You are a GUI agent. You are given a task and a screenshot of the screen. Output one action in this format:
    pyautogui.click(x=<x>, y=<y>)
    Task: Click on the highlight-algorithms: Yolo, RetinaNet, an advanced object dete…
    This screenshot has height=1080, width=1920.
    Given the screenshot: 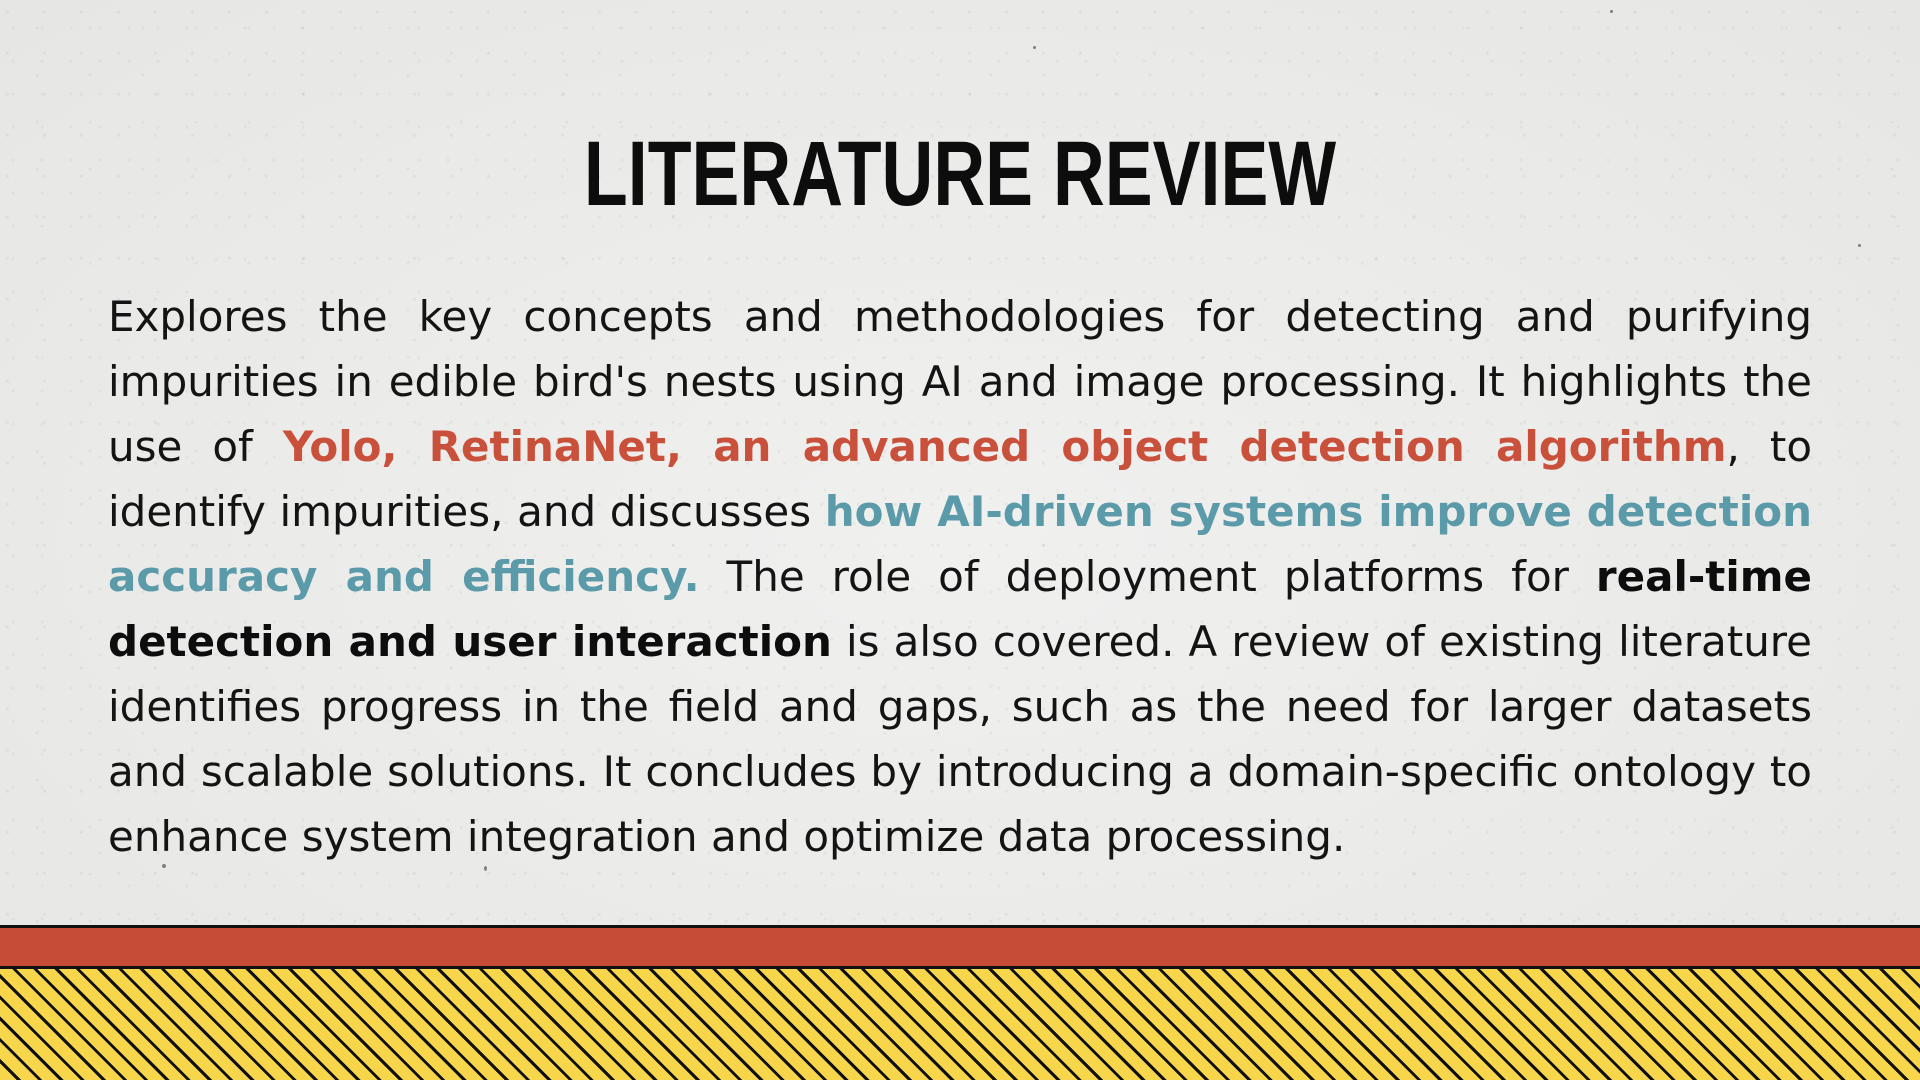 What is the action you would take?
    pyautogui.click(x=1004, y=446)
    